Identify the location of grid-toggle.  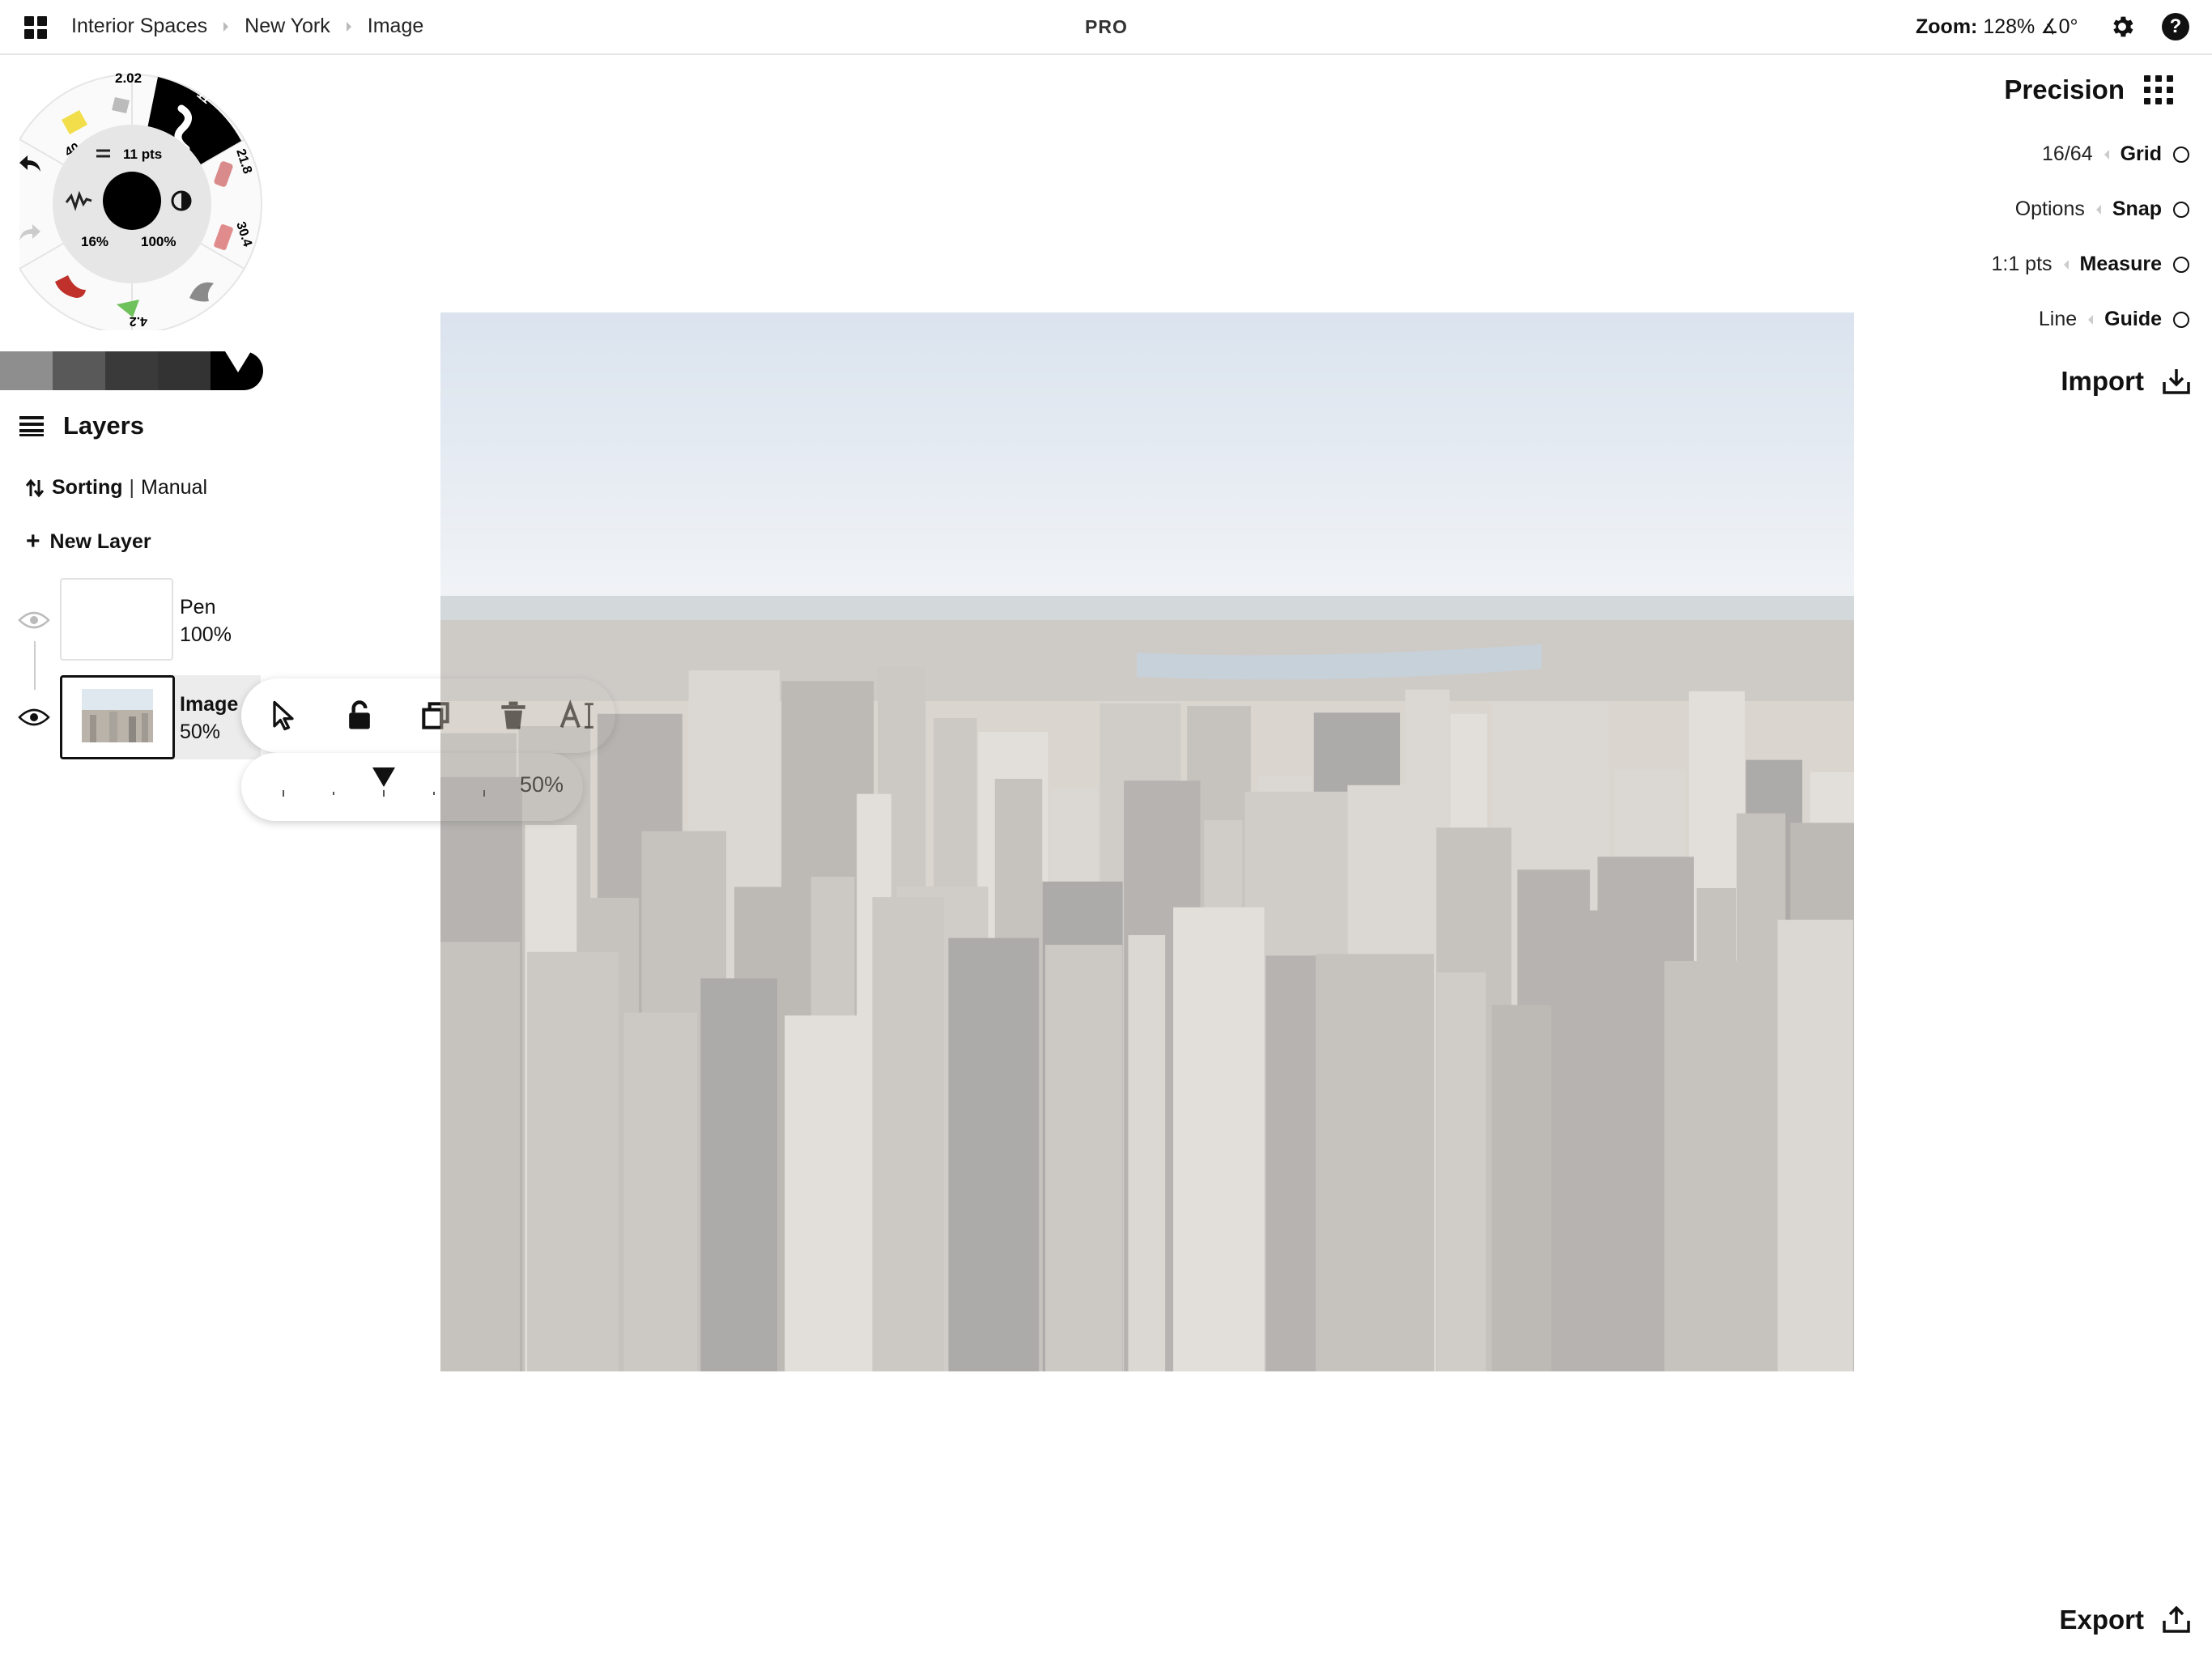
(2181, 154).